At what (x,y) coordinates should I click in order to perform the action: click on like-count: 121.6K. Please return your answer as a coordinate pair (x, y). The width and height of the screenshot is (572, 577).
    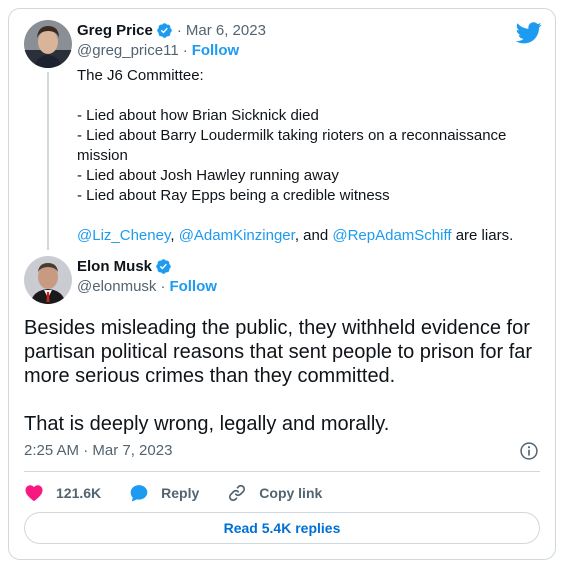
    Looking at the image, I should click on (79, 493).